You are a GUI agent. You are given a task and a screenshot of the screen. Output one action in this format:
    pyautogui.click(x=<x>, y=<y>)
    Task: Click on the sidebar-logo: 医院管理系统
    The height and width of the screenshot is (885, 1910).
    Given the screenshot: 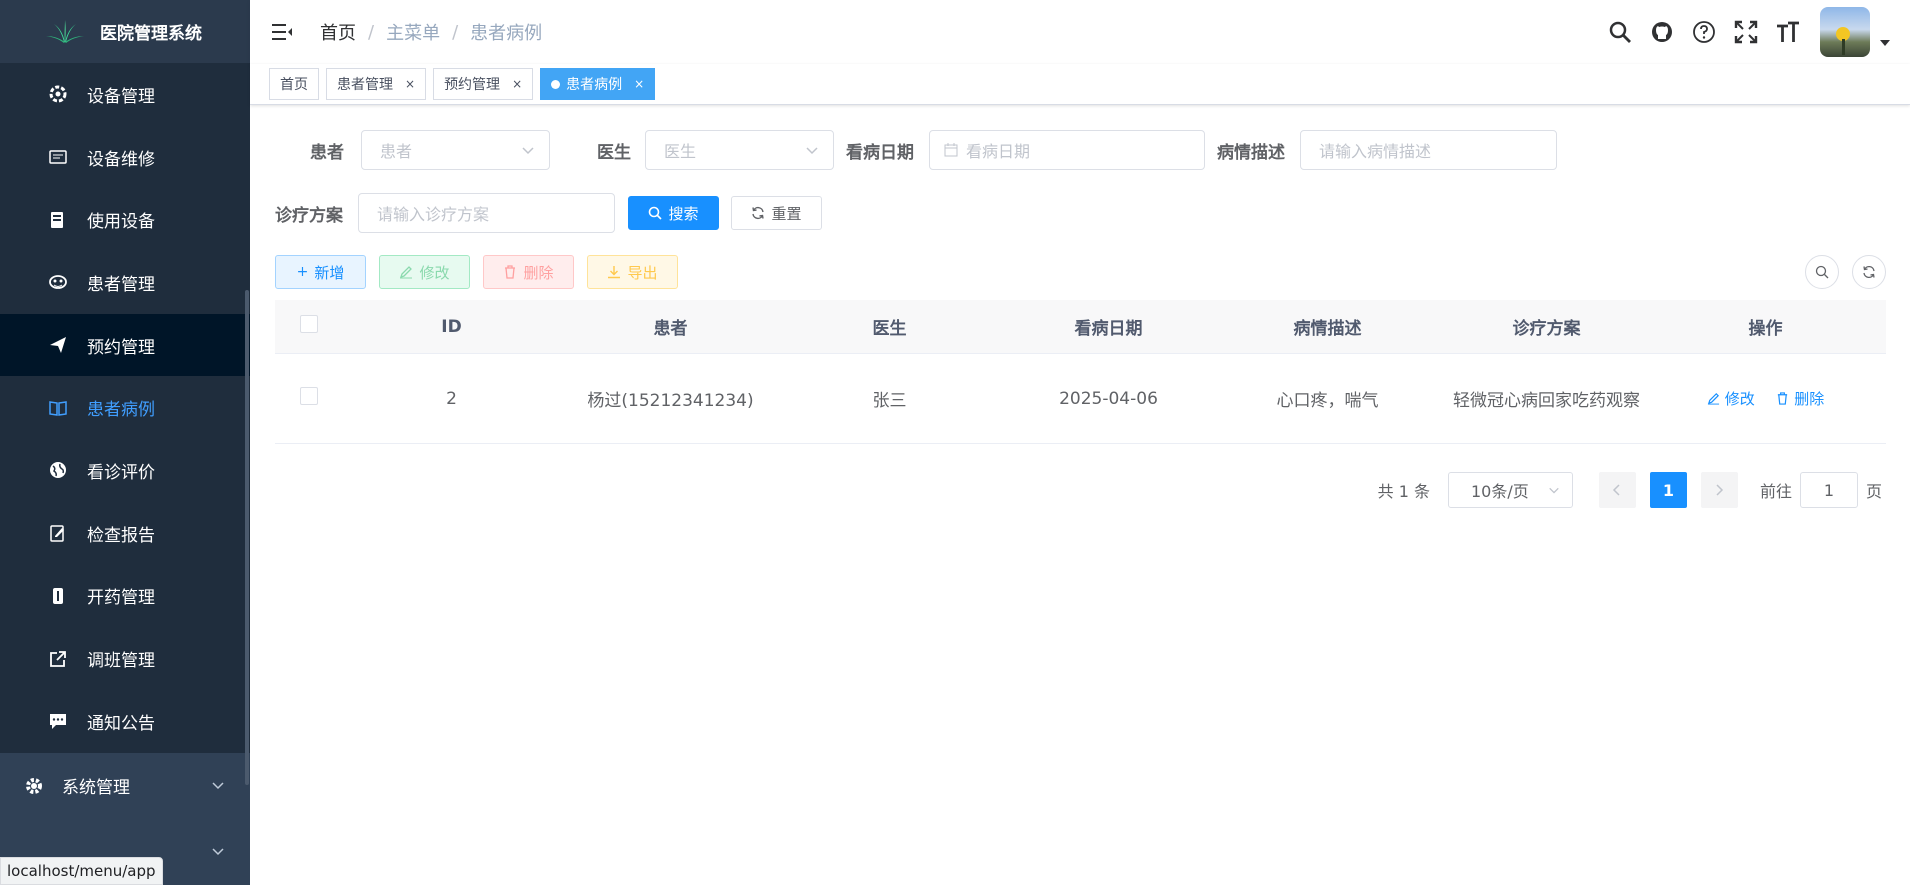 What is the action you would take?
    pyautogui.click(x=125, y=31)
    